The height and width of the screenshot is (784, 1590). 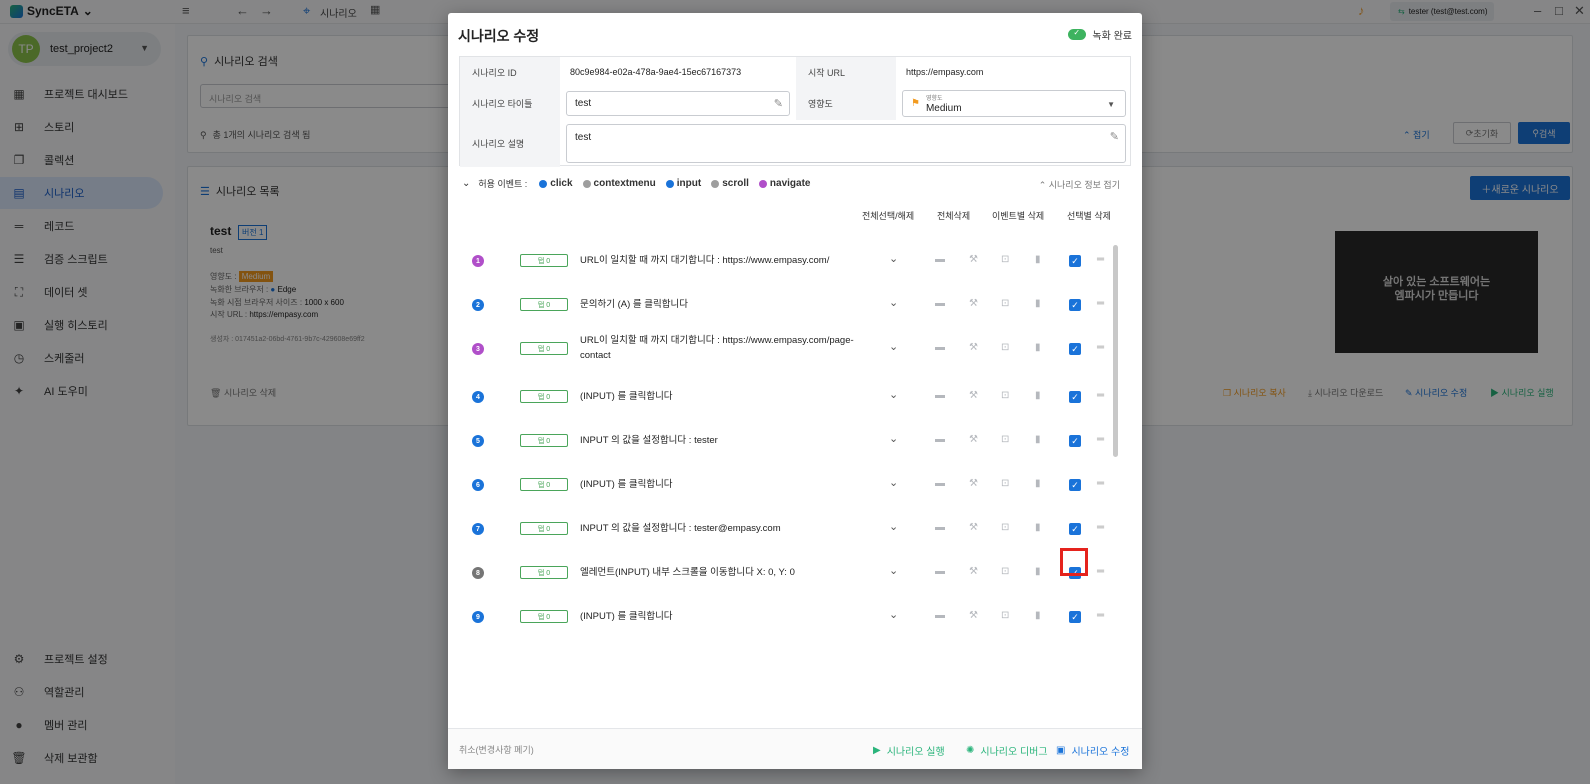 What do you see at coordinates (478, 529) in the screenshot?
I see `step-number: 7` at bounding box center [478, 529].